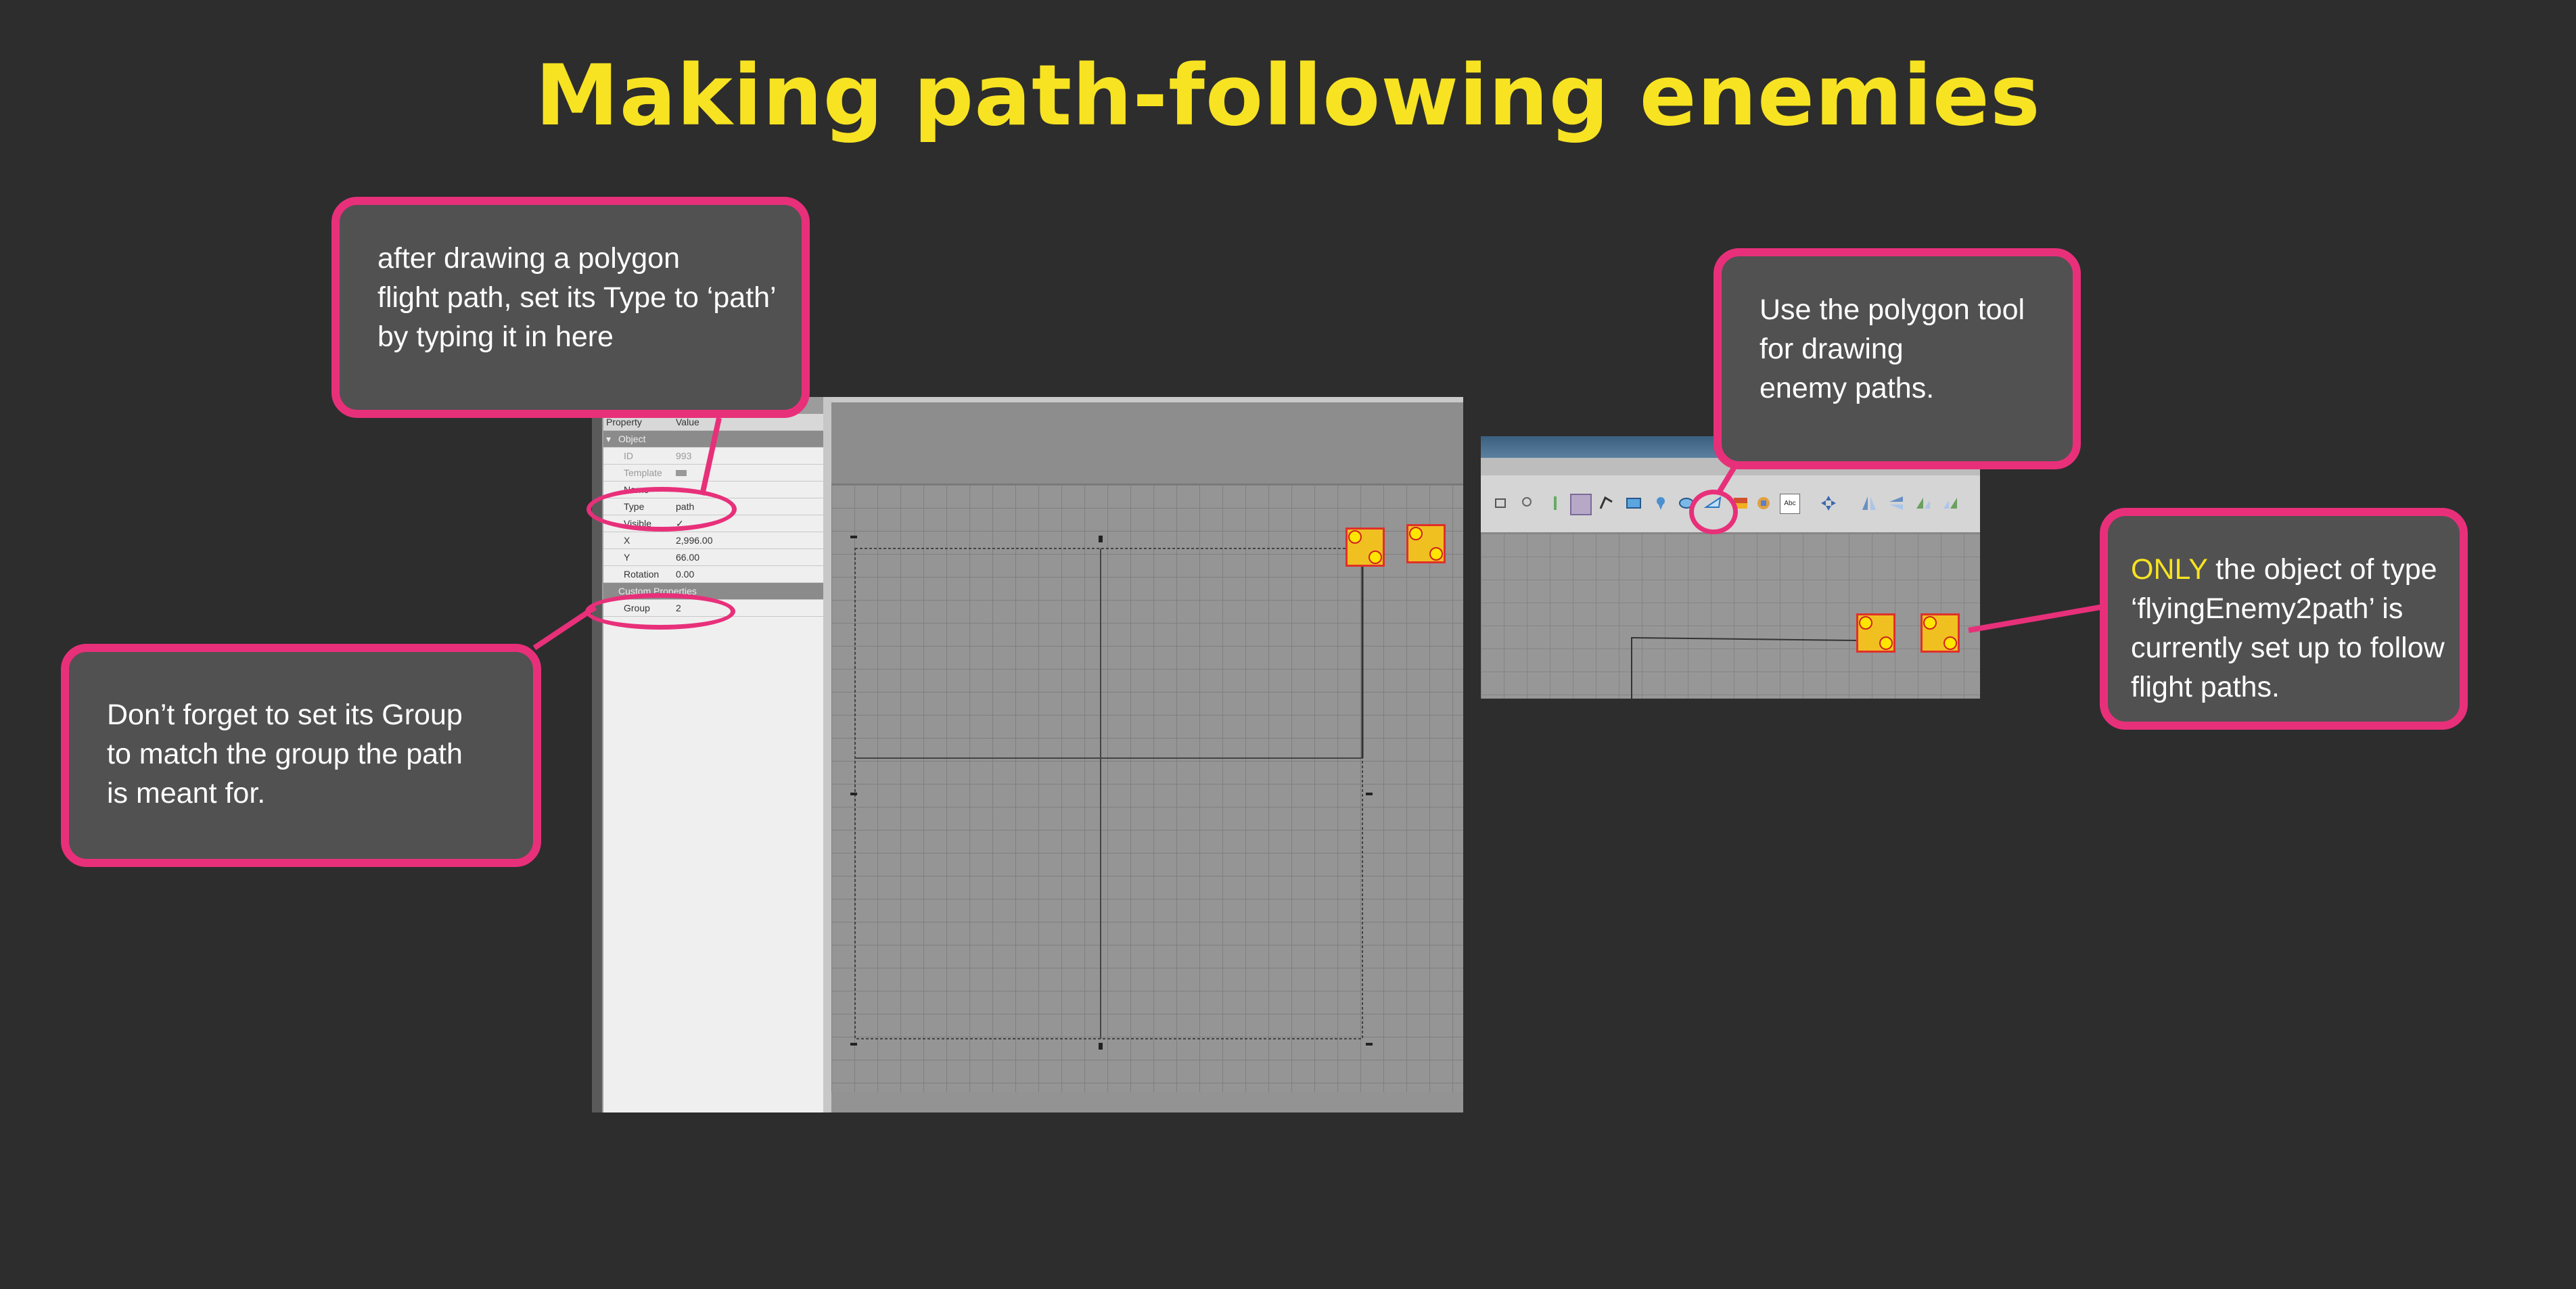 The image size is (2576, 1289). Describe the element at coordinates (495, 337) in the screenshot. I see `callout-line: by typing it in here` at that location.